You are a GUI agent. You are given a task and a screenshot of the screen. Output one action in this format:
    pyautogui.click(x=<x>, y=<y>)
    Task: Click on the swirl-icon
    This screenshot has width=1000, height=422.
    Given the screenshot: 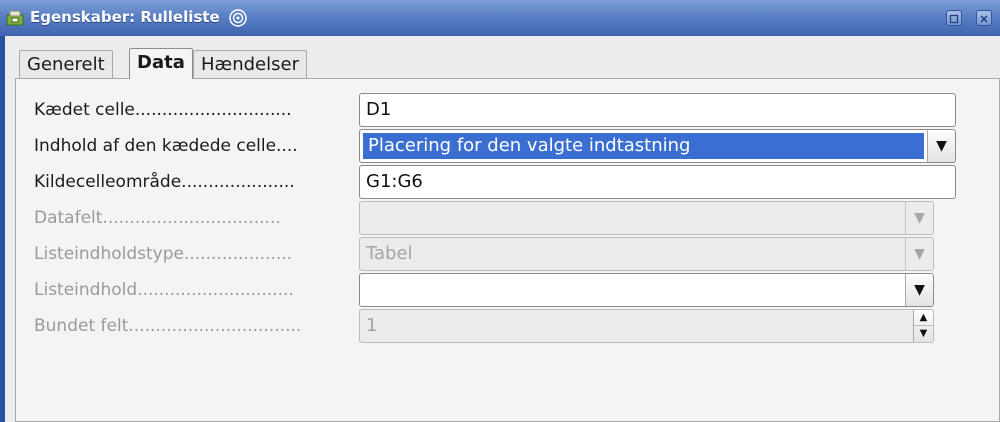 What is the action you would take?
    pyautogui.click(x=238, y=18)
    